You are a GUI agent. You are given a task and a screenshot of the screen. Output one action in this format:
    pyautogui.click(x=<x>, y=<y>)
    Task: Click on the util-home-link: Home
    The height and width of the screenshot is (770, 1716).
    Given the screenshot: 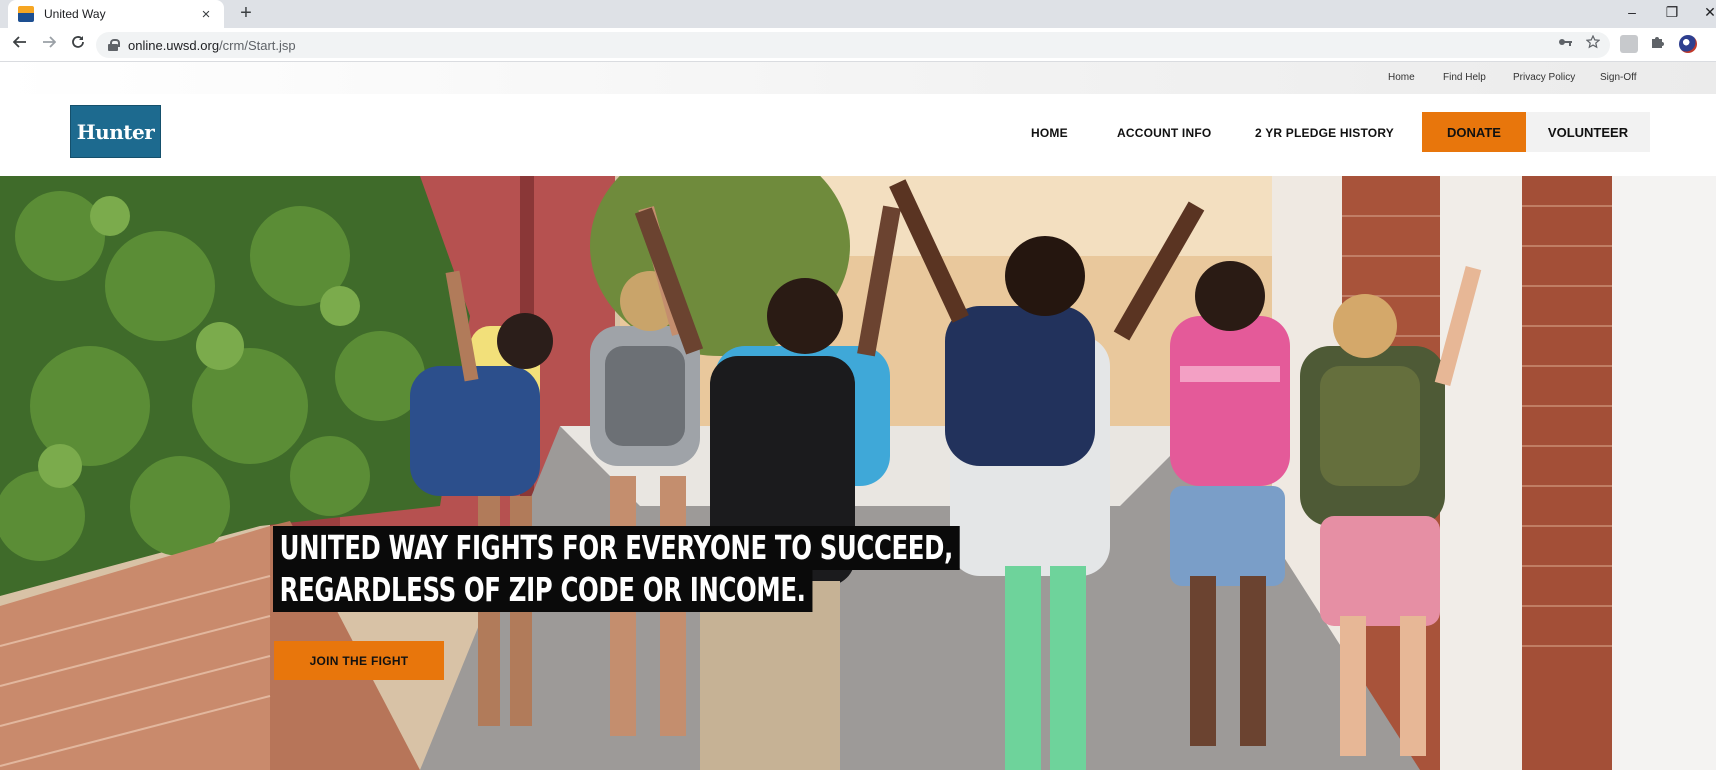 What is the action you would take?
    pyautogui.click(x=1401, y=77)
    